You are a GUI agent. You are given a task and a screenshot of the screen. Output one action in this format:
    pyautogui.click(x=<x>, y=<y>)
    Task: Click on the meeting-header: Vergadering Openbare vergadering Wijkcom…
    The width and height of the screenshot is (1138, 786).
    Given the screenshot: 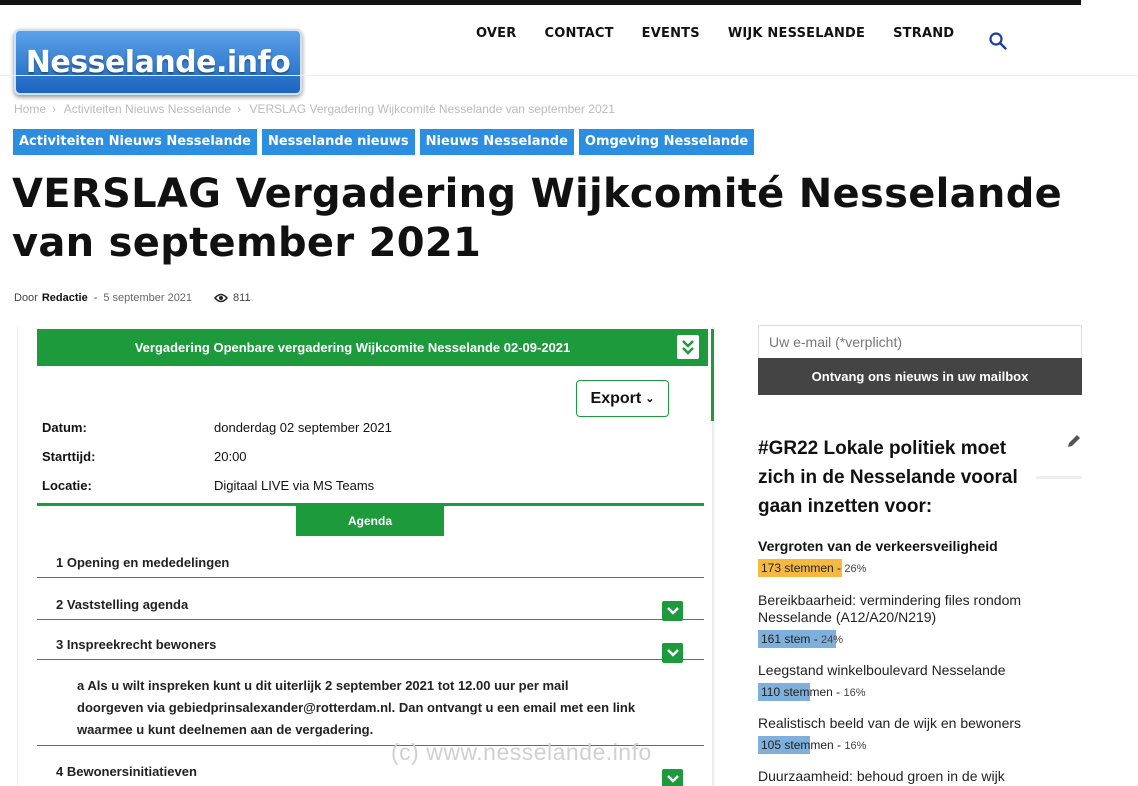 What is the action you would take?
    pyautogui.click(x=372, y=347)
    